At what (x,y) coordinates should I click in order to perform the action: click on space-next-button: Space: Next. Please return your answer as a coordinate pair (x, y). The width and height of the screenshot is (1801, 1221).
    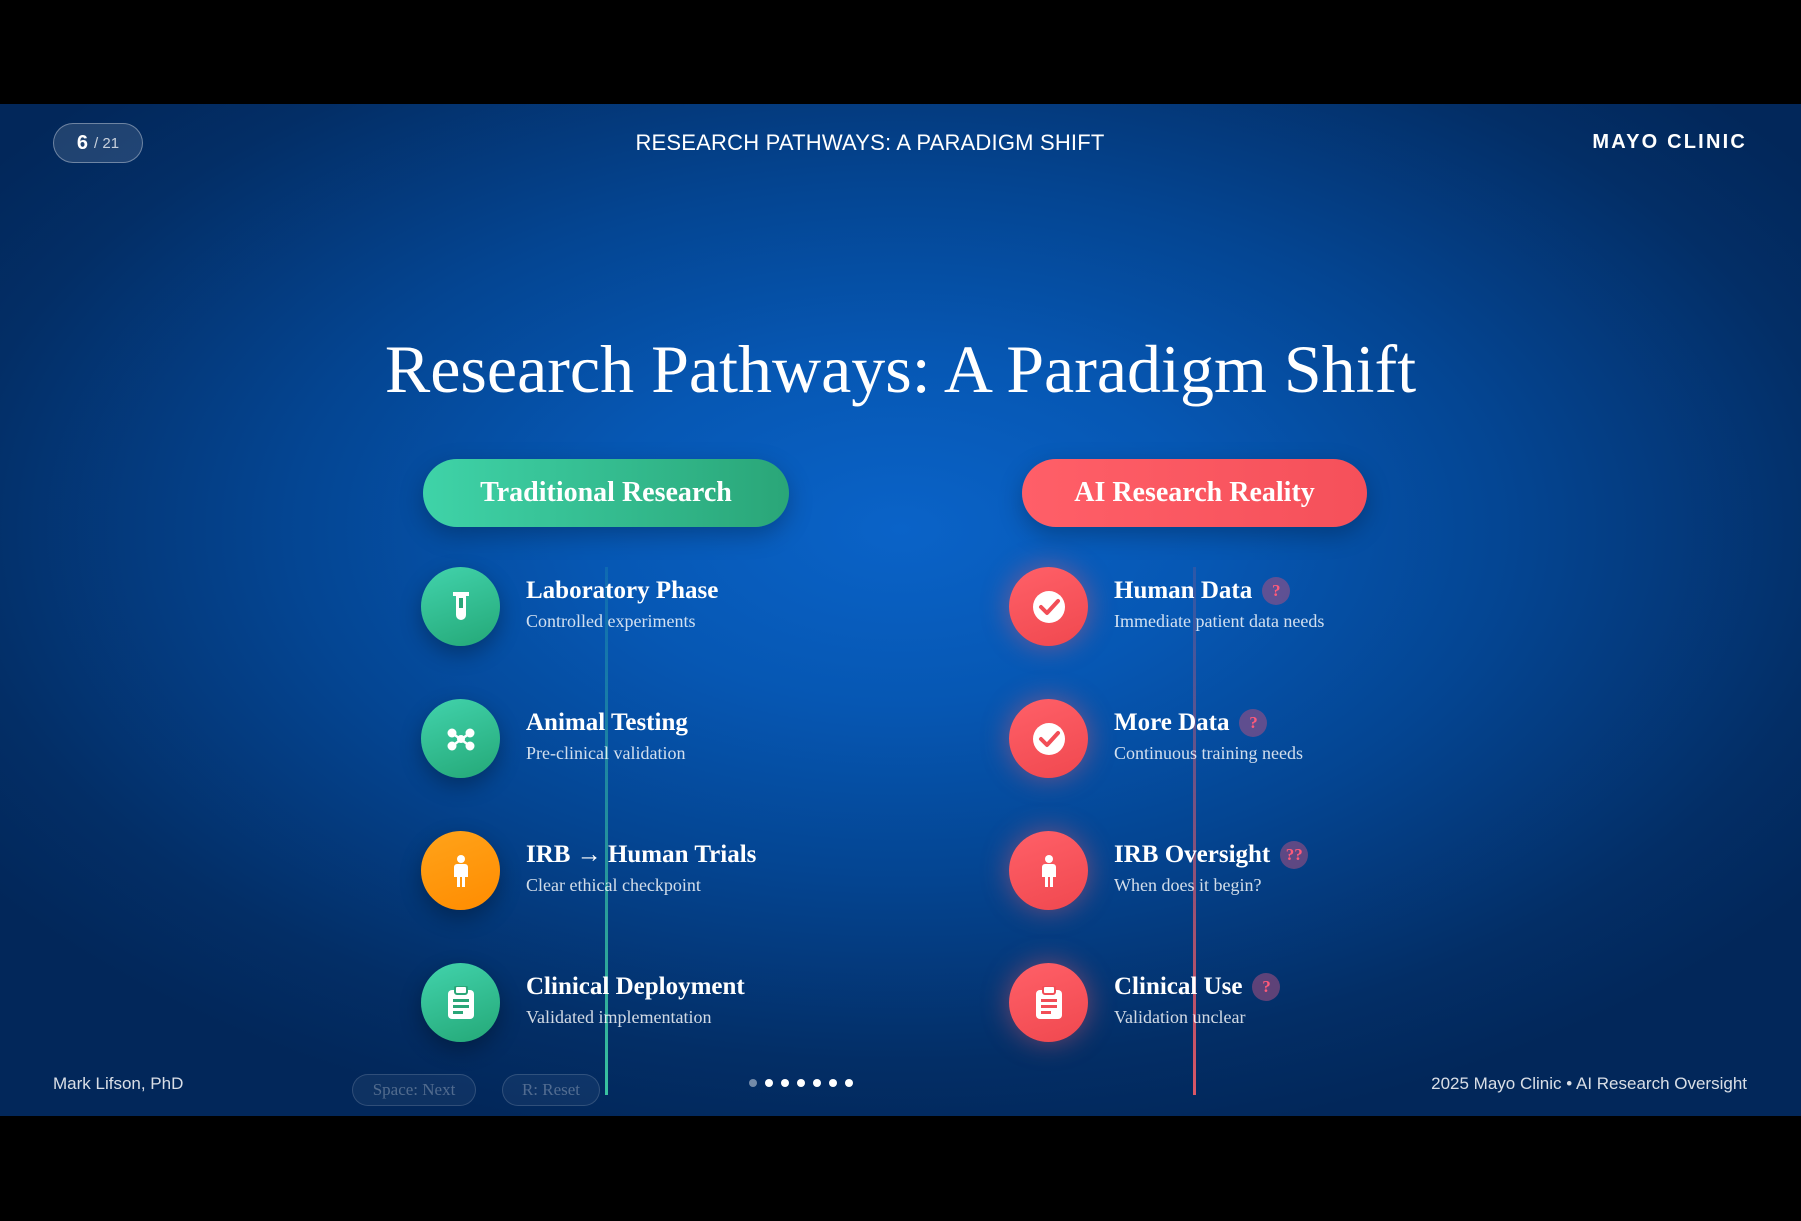
    Looking at the image, I should click on (414, 1090).